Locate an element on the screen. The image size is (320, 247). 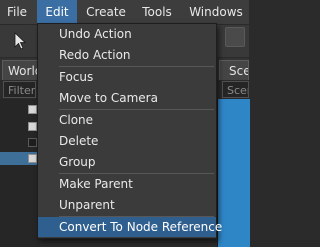
world-filter-input: Filter is located at coordinates (19, 89).